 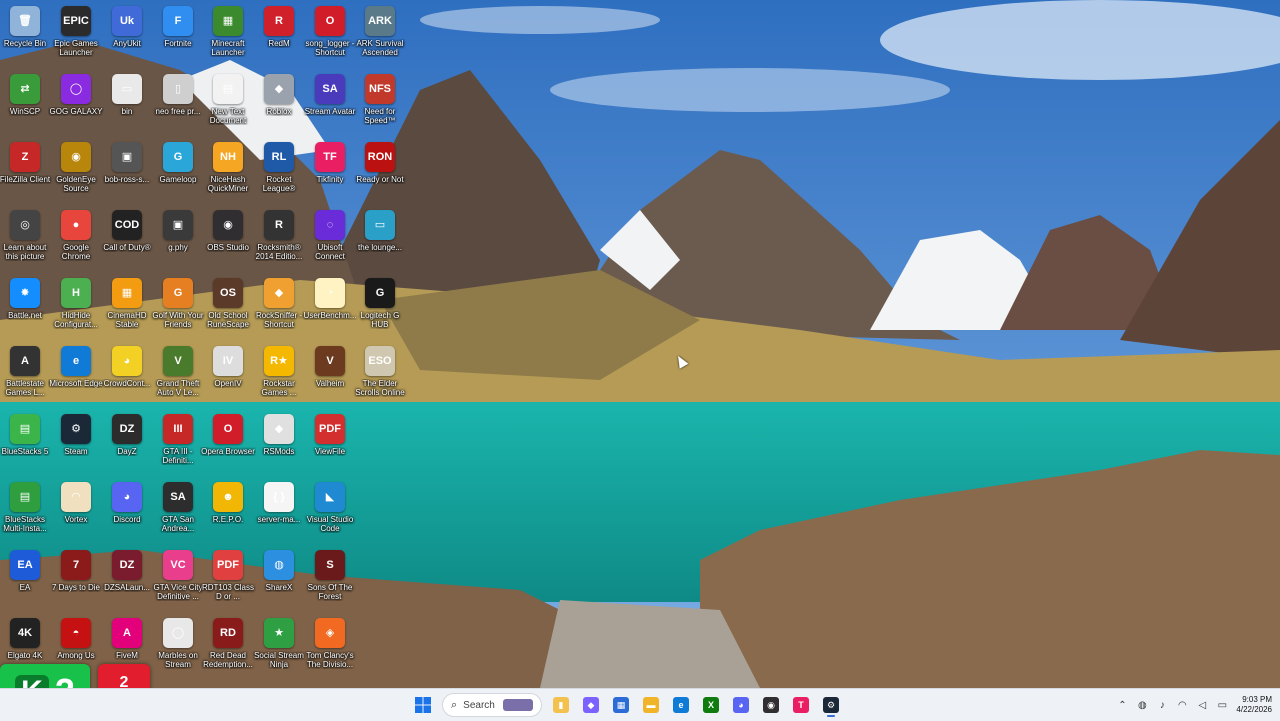 What do you see at coordinates (178, 239) in the screenshot?
I see `desktop-icon: ▣ g.phy` at bounding box center [178, 239].